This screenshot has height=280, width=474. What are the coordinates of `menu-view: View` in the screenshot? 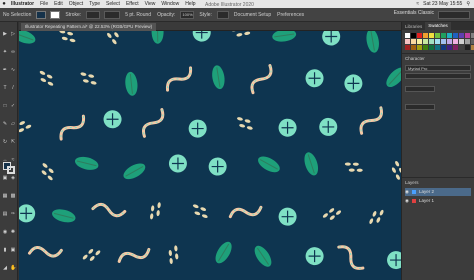 It's located at (150, 4).